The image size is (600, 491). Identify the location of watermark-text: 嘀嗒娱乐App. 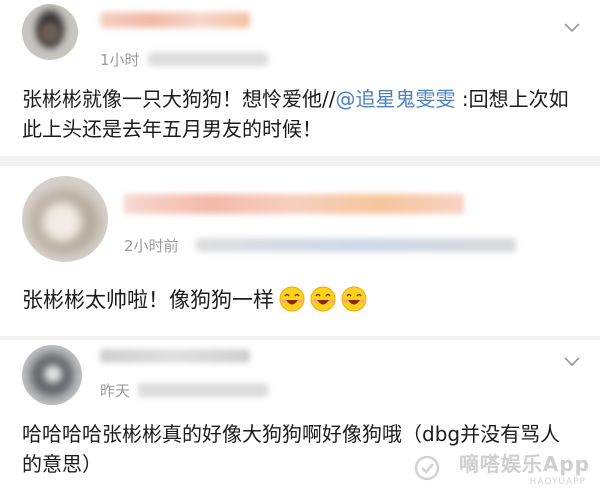
(524, 464).